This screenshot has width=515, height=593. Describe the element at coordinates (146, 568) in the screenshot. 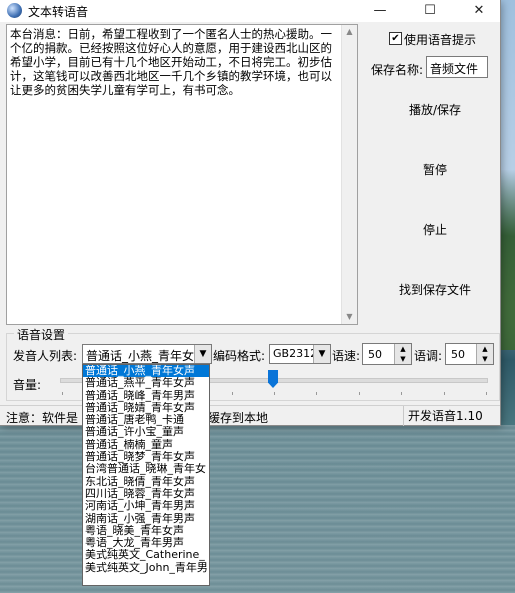

I see `speaker-option: 美式纯英文_John_青年男` at that location.